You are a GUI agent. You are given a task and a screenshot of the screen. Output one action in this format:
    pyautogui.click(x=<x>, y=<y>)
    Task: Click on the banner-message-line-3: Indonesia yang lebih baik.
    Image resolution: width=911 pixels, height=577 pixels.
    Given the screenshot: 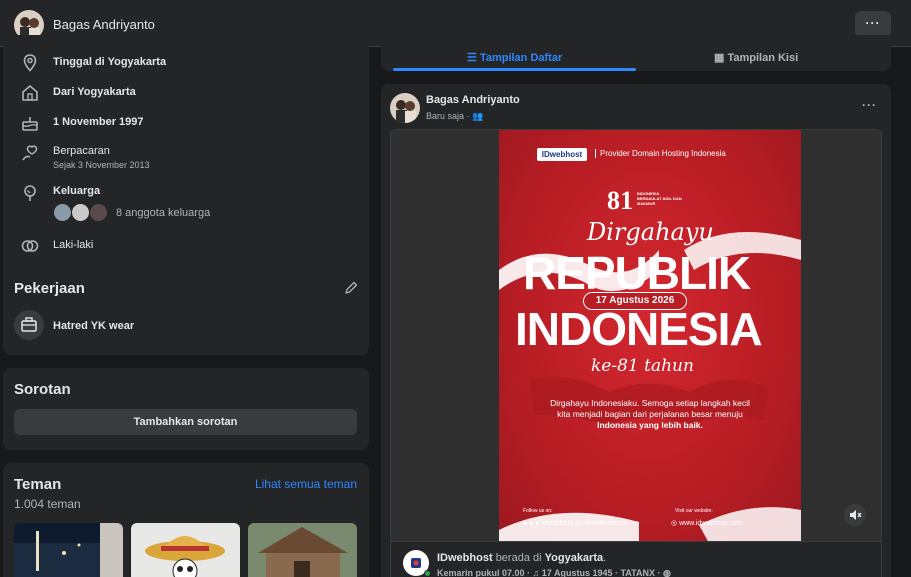 What is the action you would take?
    pyautogui.click(x=650, y=425)
    